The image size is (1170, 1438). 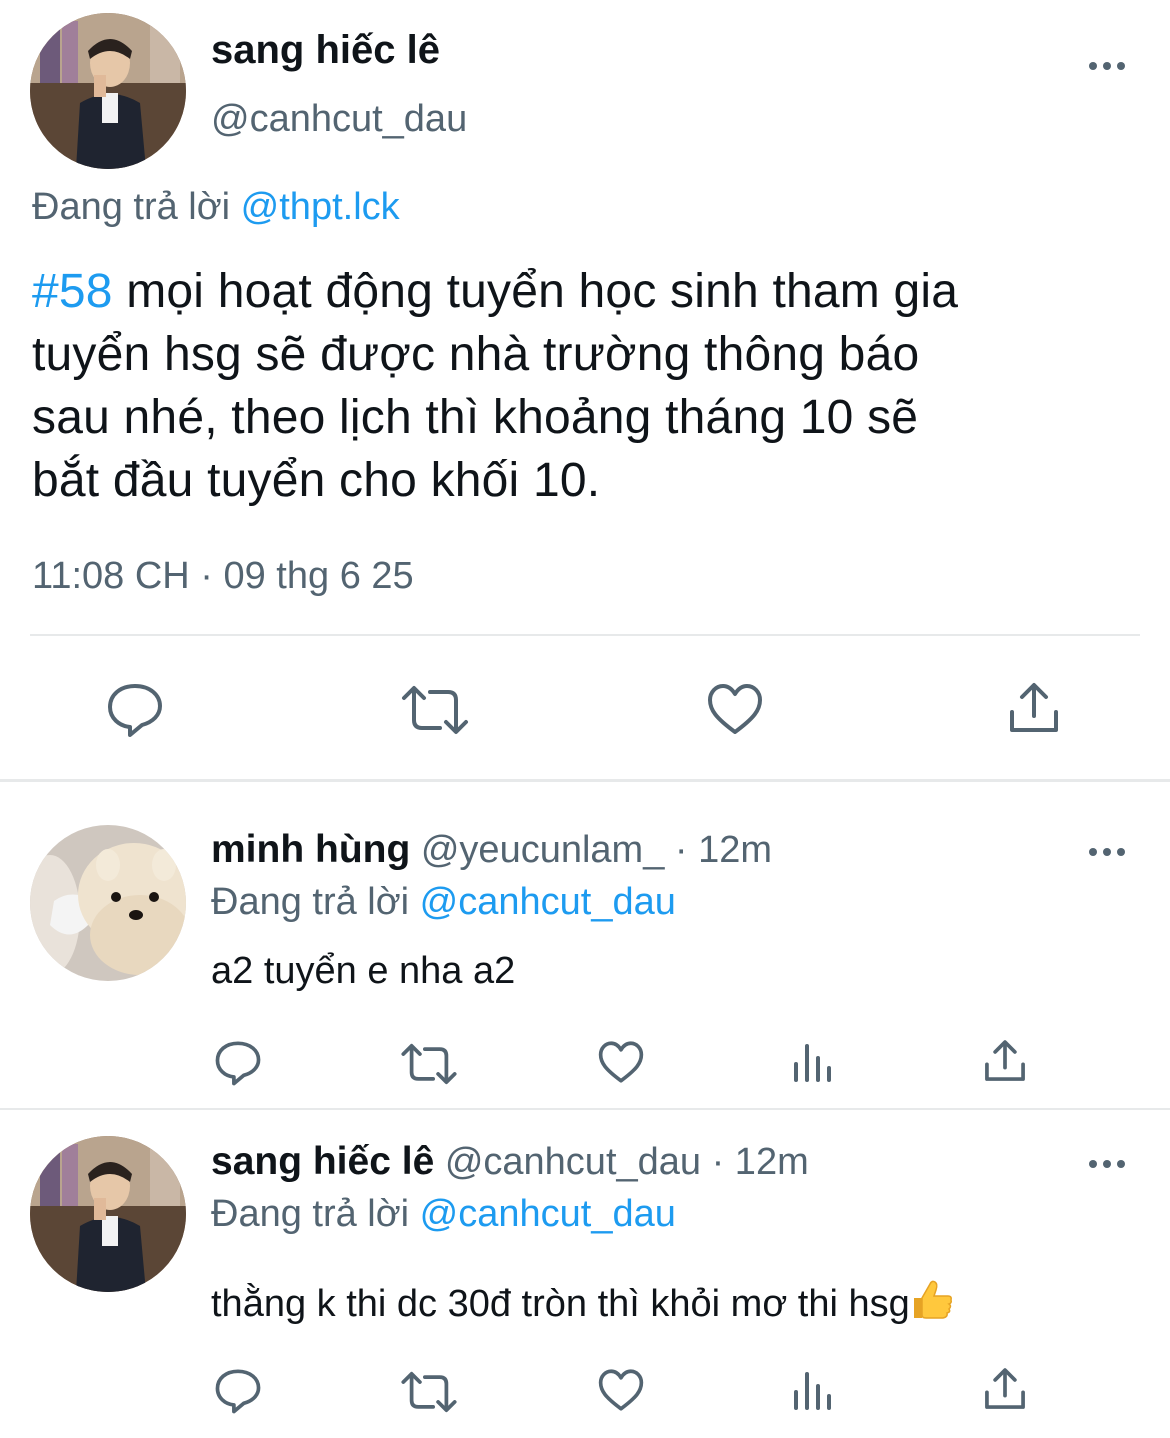 I want to click on reply-display-name: sang hiếc lê, so click(x=322, y=1161).